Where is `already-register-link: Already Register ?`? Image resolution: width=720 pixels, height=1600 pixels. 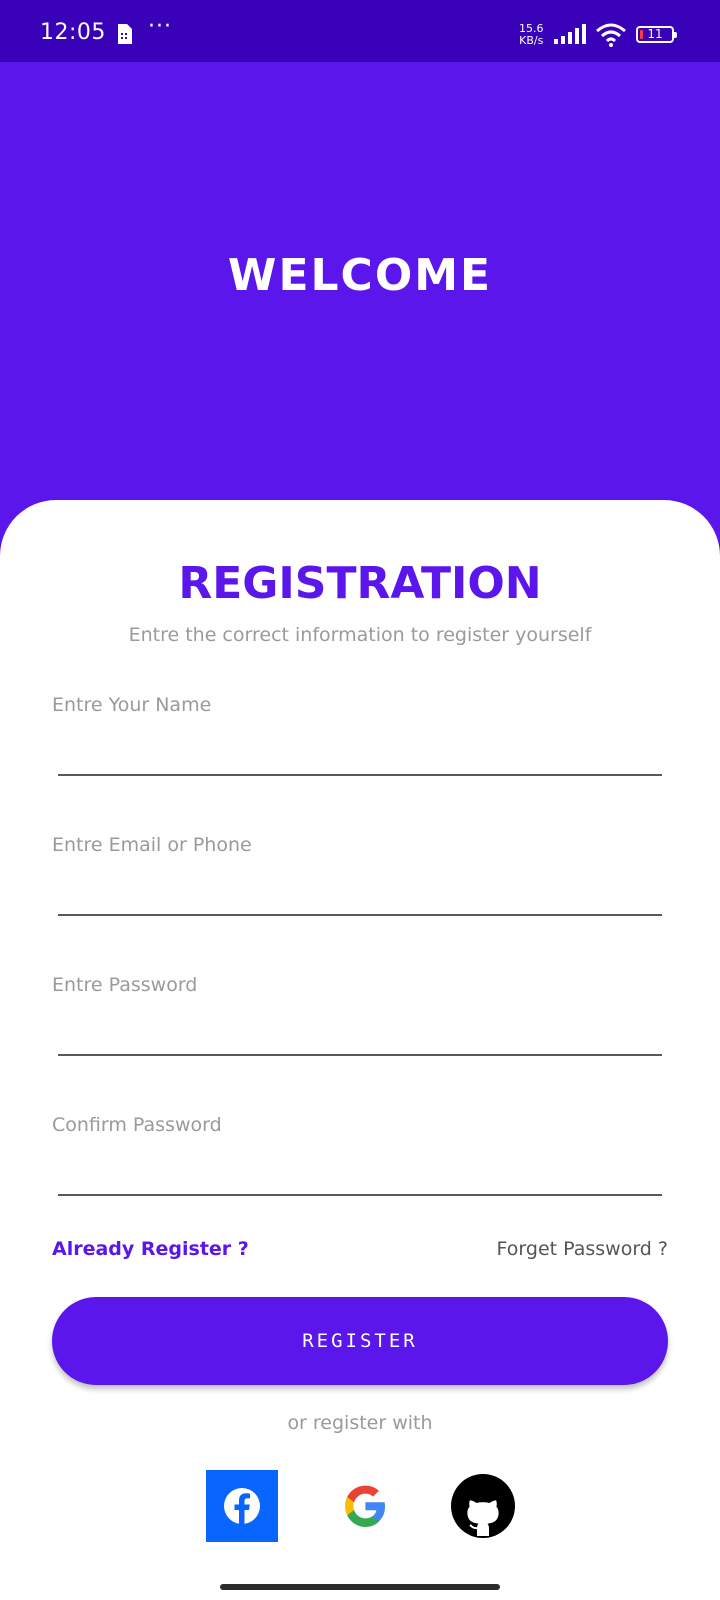 already-register-link: Already Register ? is located at coordinates (150, 1249).